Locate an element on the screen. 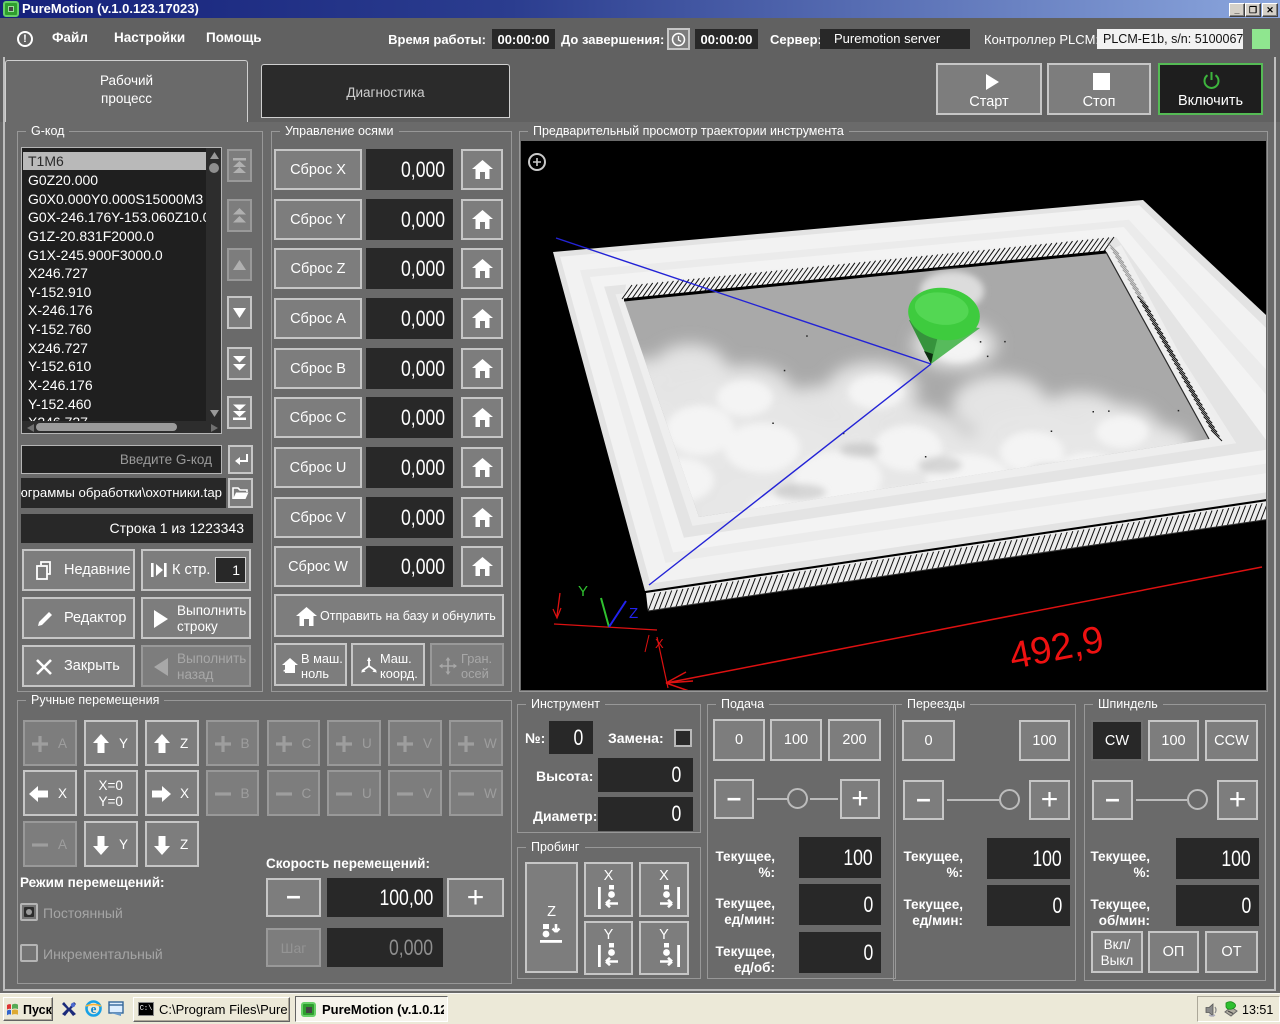 The image size is (1280, 1024). svg-text: Y is located at coordinates (583, 591).